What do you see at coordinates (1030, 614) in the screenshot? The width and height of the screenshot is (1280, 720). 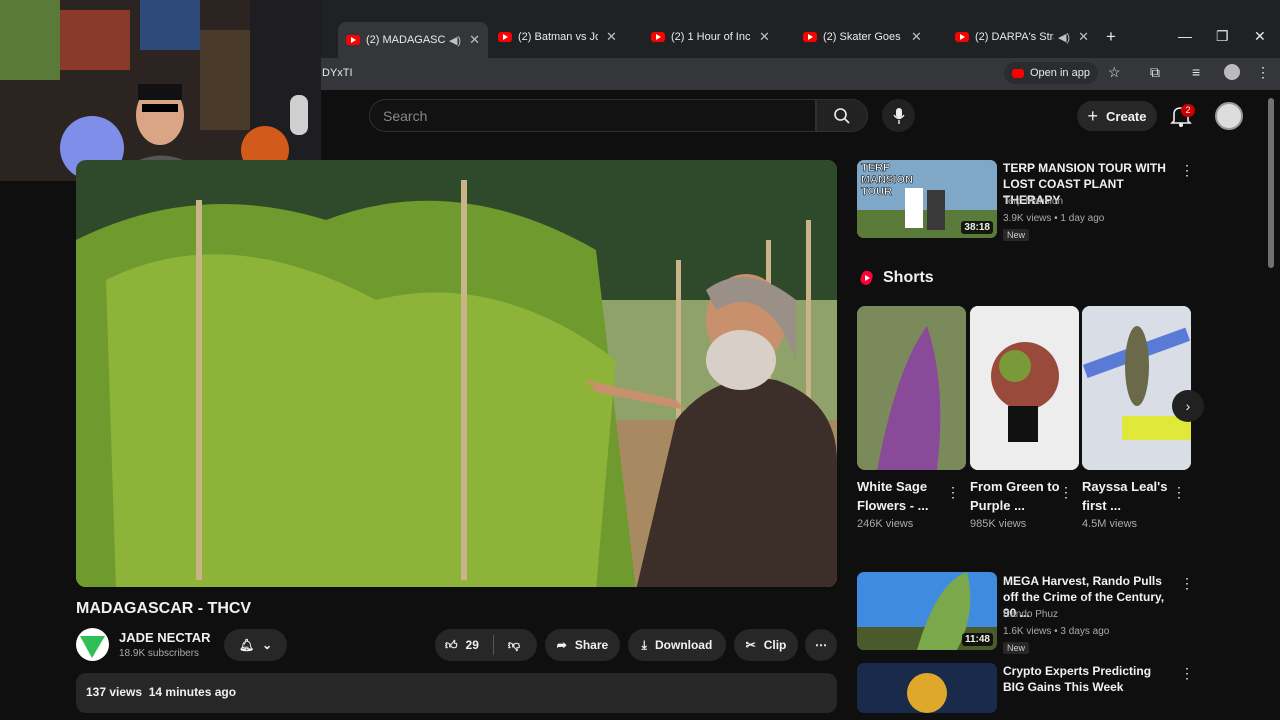 I see `recommended-channel: Rando Phuz` at bounding box center [1030, 614].